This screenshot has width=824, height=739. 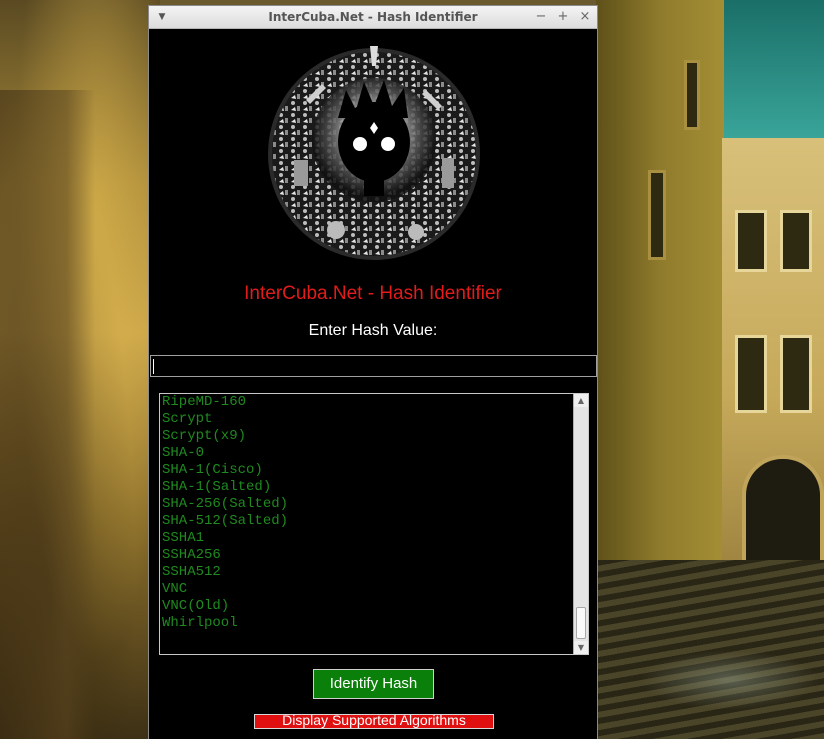 I want to click on minimize-icon: −, so click(x=541, y=17).